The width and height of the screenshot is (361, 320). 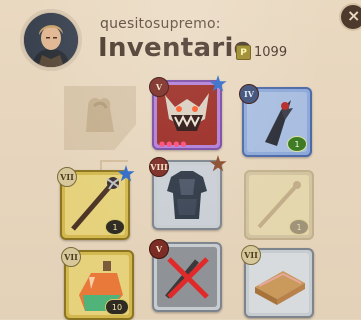 I want to click on inventory-slot-faded-weapon: 1, so click(x=279, y=205).